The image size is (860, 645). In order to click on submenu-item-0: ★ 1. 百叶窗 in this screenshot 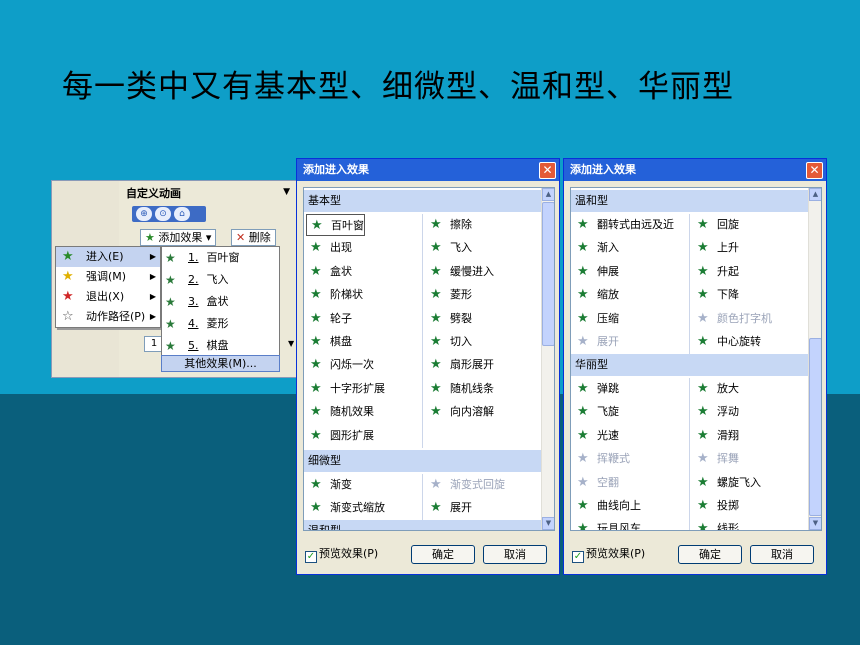, I will do `click(220, 258)`.